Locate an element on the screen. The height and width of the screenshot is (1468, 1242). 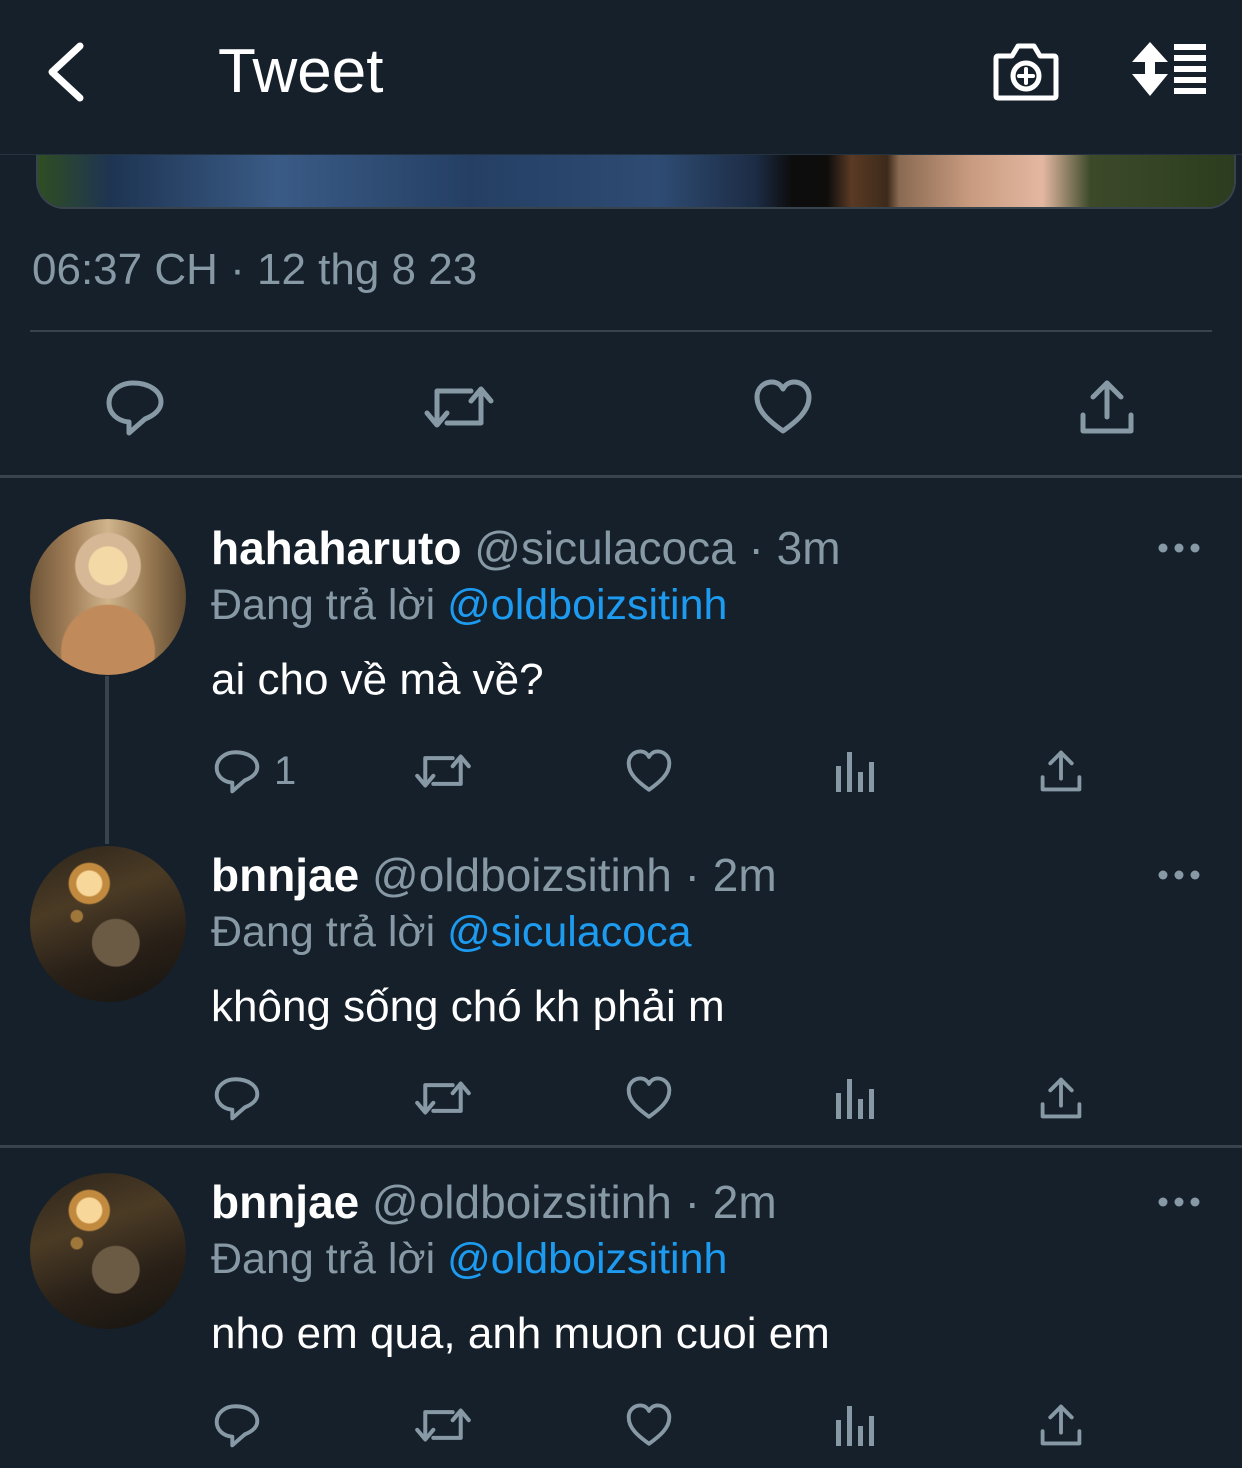
sort-replies-button is located at coordinates (1170, 71).